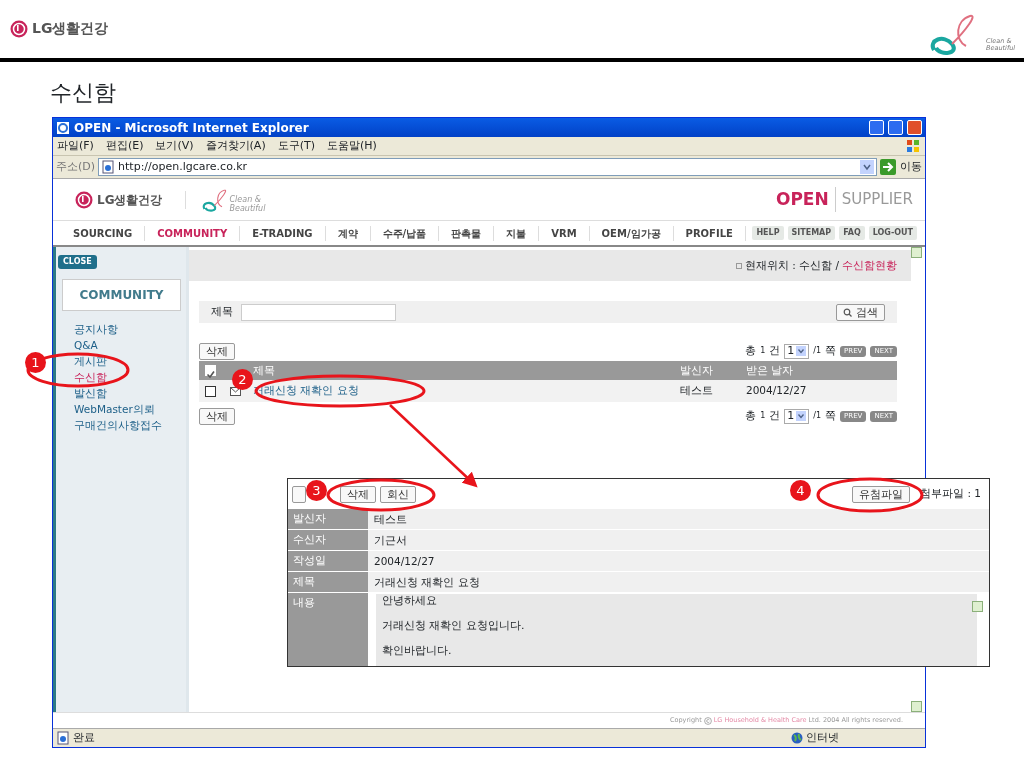 The image size is (1024, 768). Describe the element at coordinates (913, 146) in the screenshot. I see `windows-flag-icon` at that location.